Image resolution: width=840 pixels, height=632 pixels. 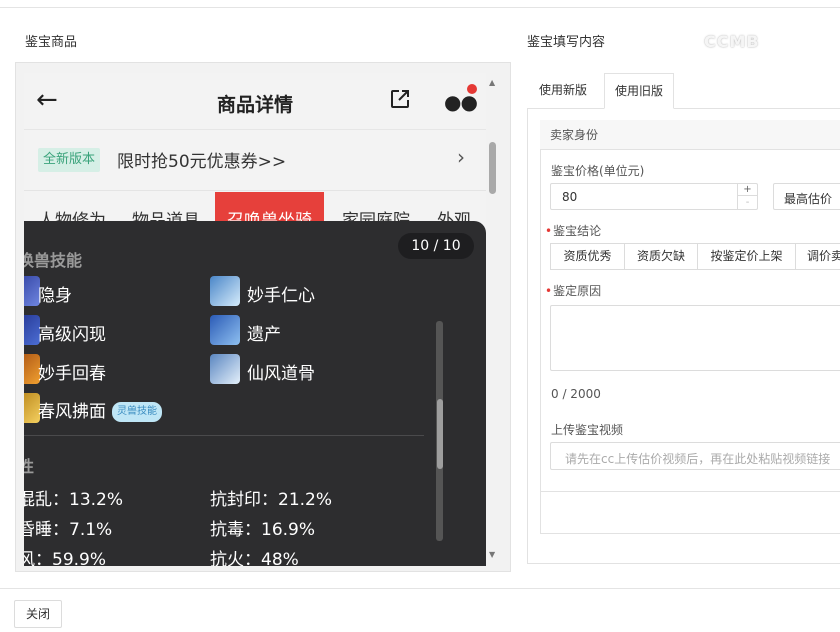 I want to click on overlay-scroll-thumb, so click(x=440, y=434).